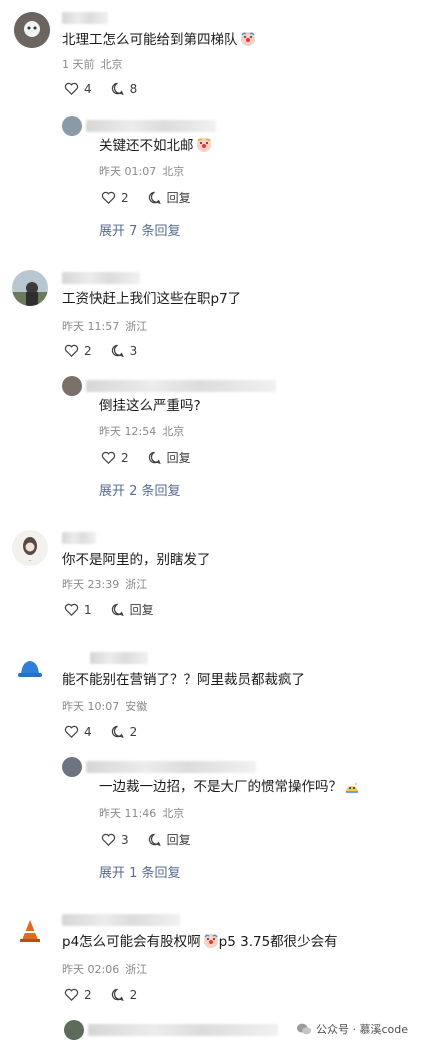  What do you see at coordinates (362, 1029) in the screenshot?
I see `watermark-text: 公众号 · 慕溪code` at bounding box center [362, 1029].